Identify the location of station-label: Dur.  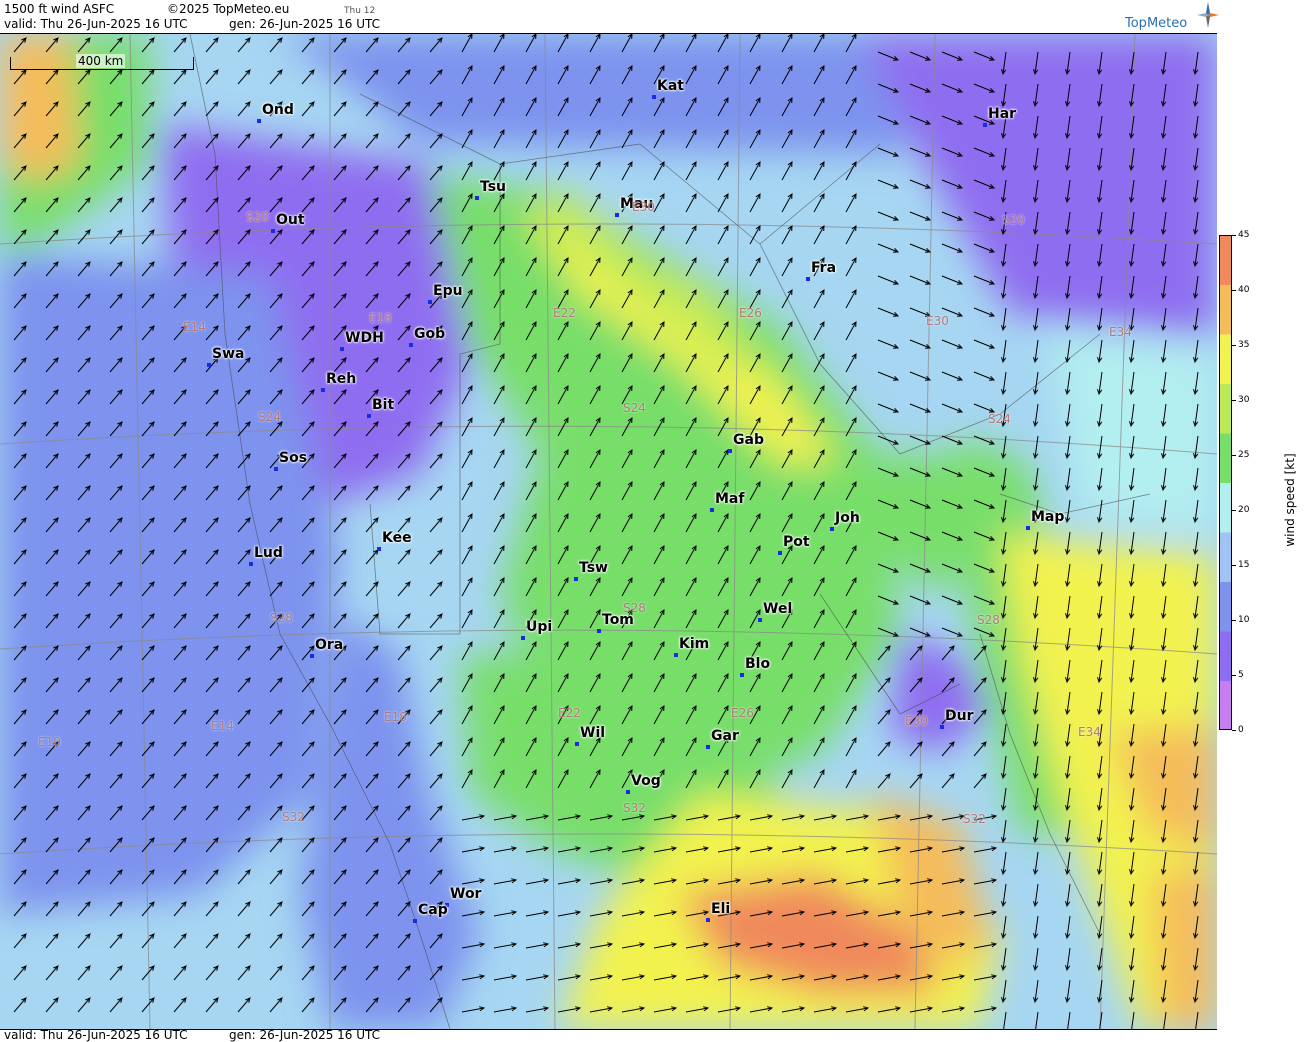
(959, 716).